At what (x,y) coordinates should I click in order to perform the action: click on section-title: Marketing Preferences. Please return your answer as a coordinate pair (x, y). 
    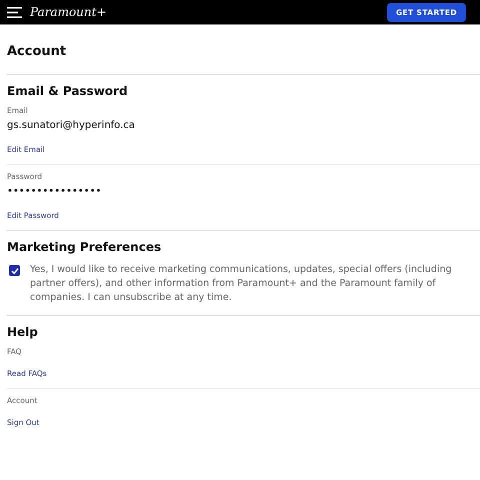
    Looking at the image, I should click on (84, 247).